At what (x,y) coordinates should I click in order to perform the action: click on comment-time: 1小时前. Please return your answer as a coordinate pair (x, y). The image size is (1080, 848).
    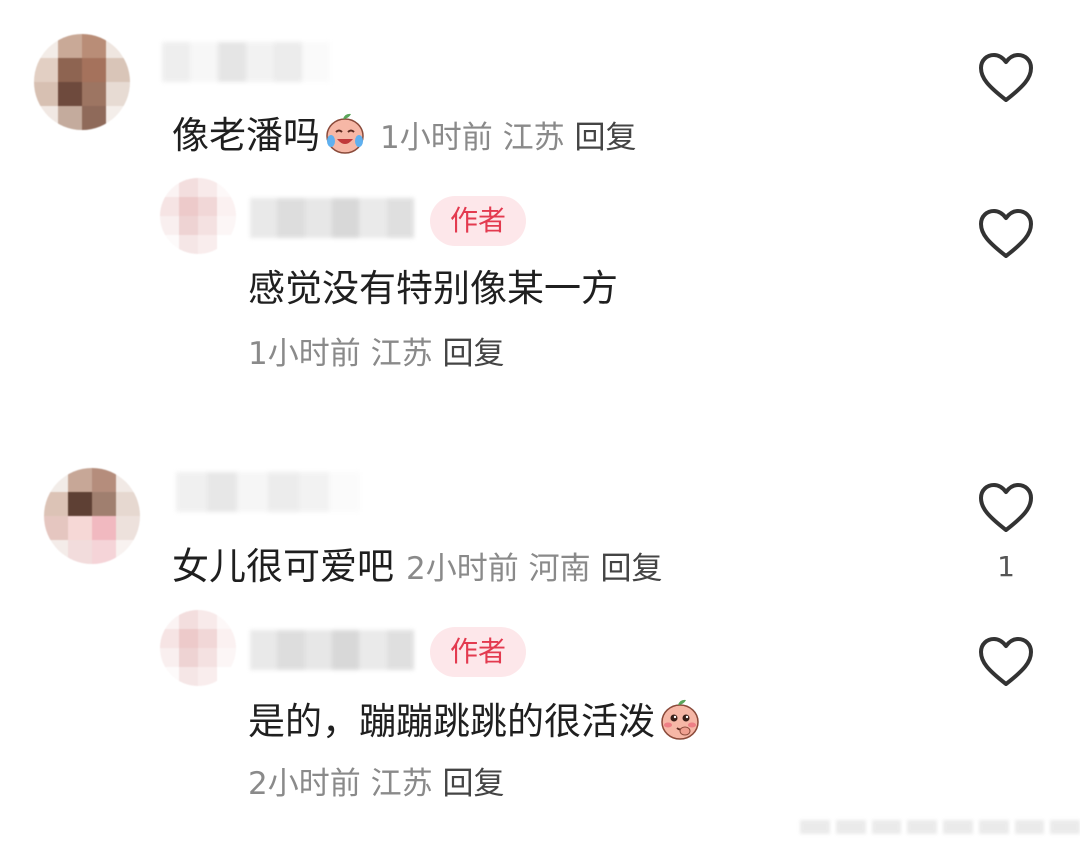
    Looking at the image, I should click on (436, 138).